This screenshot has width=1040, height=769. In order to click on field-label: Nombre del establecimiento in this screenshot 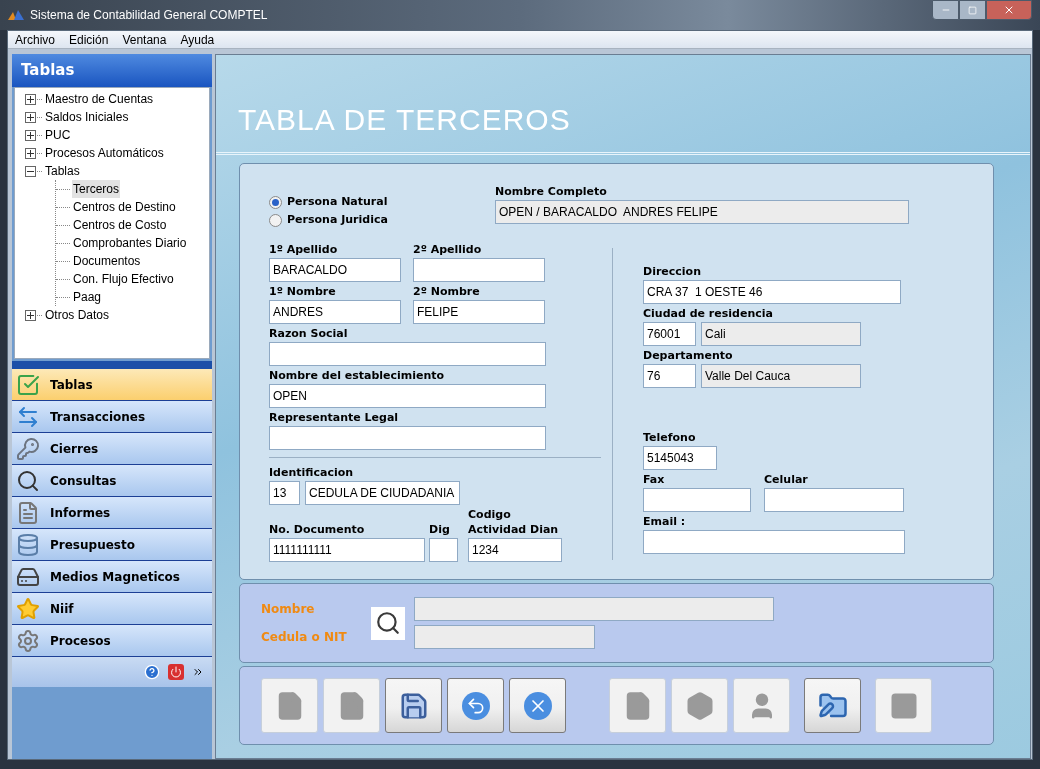, I will do `click(357, 375)`.